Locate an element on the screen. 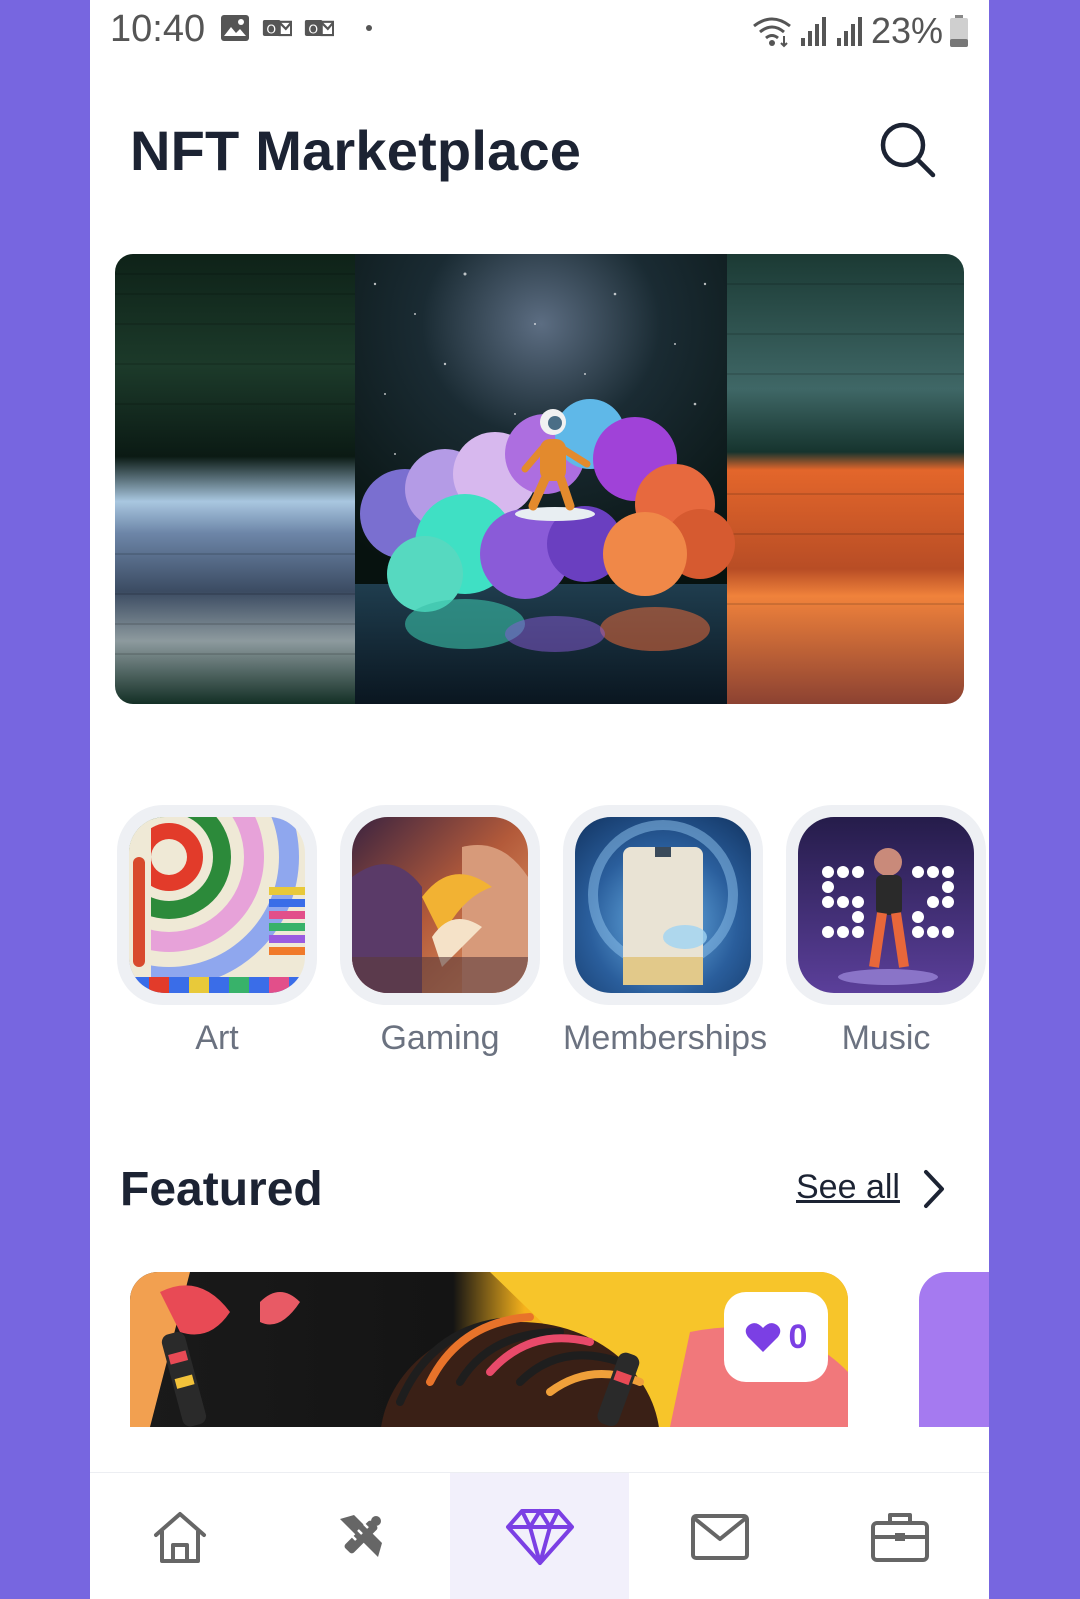 This screenshot has height=1599, width=1080. nav-messages is located at coordinates (719, 1536).